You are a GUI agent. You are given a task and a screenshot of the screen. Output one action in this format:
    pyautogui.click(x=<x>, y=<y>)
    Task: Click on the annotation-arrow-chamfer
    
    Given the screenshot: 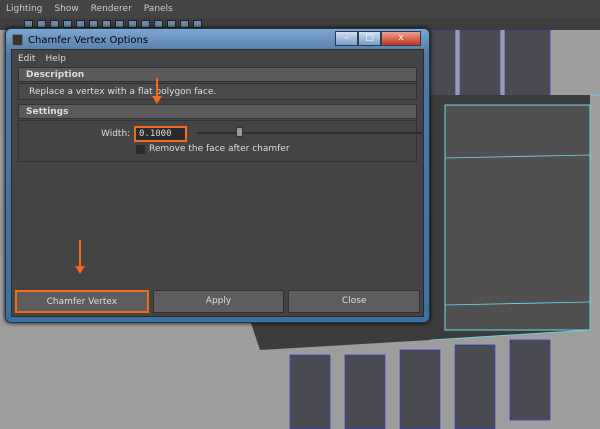 What is the action you would take?
    pyautogui.click(x=80, y=257)
    